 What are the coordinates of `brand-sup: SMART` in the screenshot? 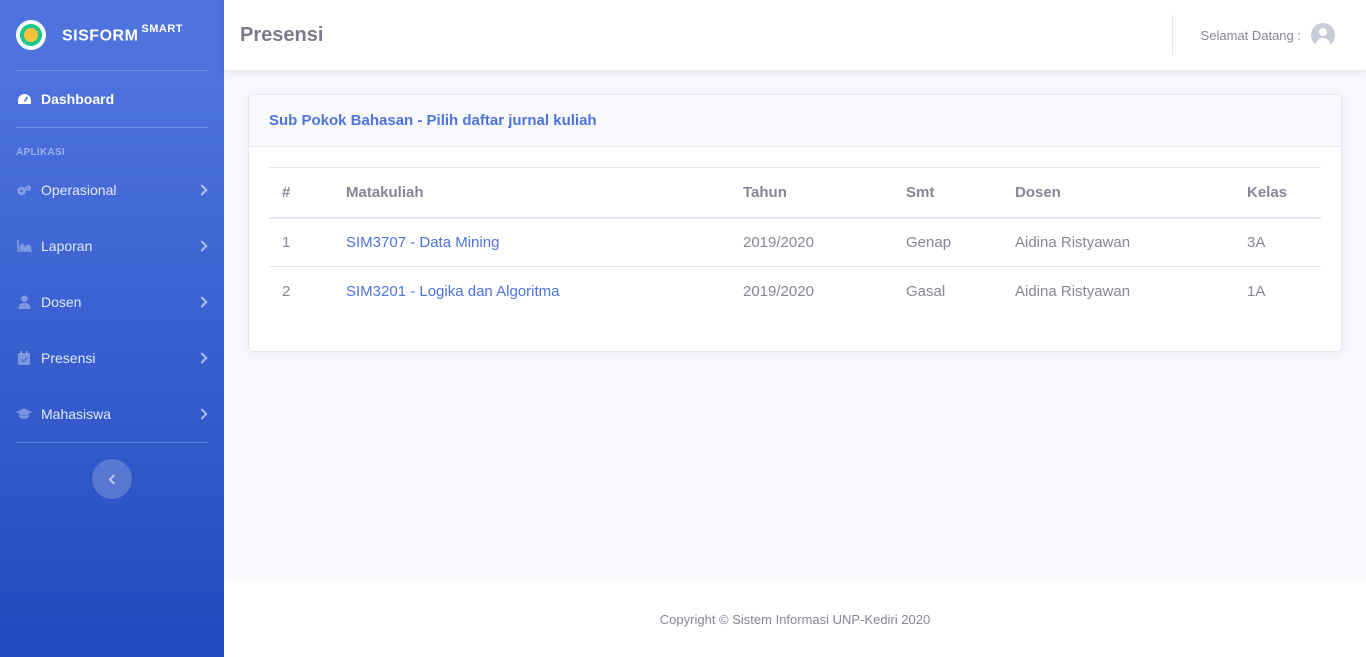 It's located at (162, 28).